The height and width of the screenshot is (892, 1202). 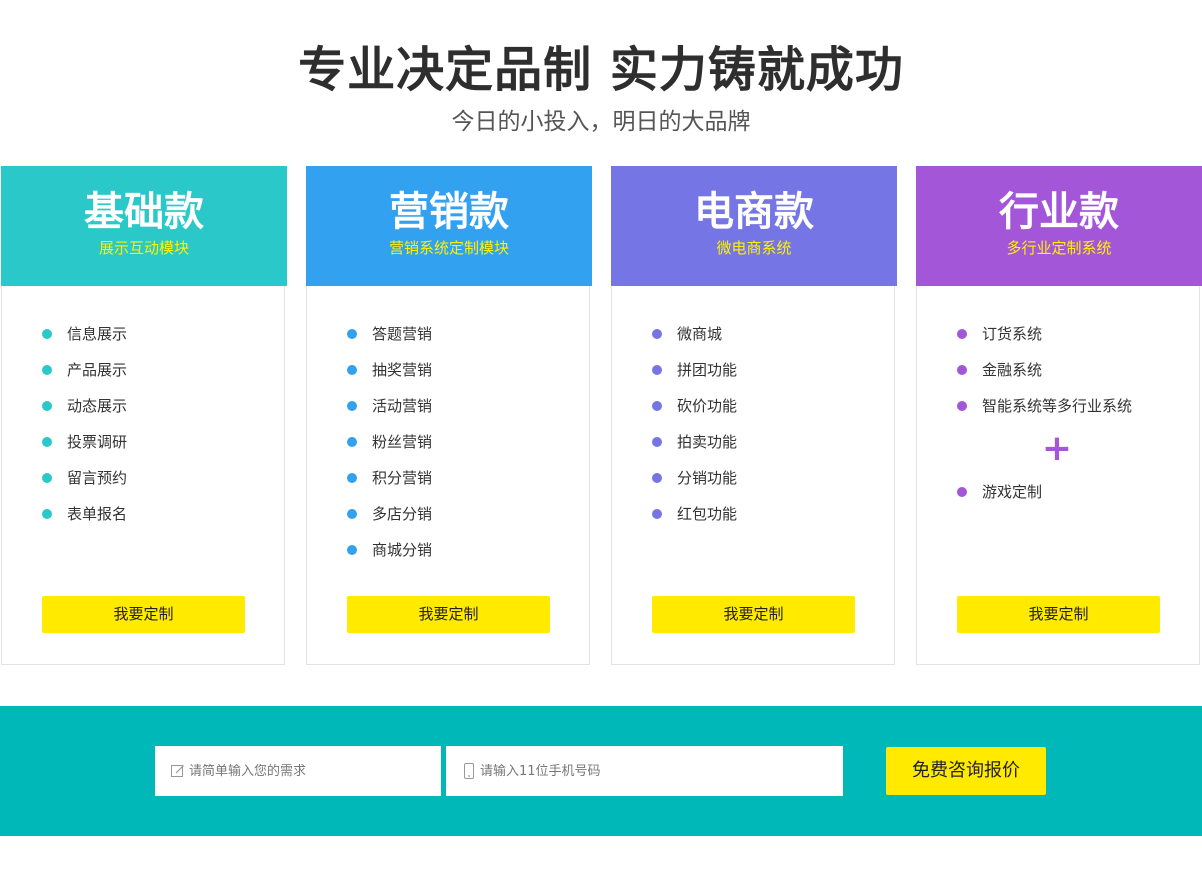 I want to click on need-input, so click(x=309, y=771).